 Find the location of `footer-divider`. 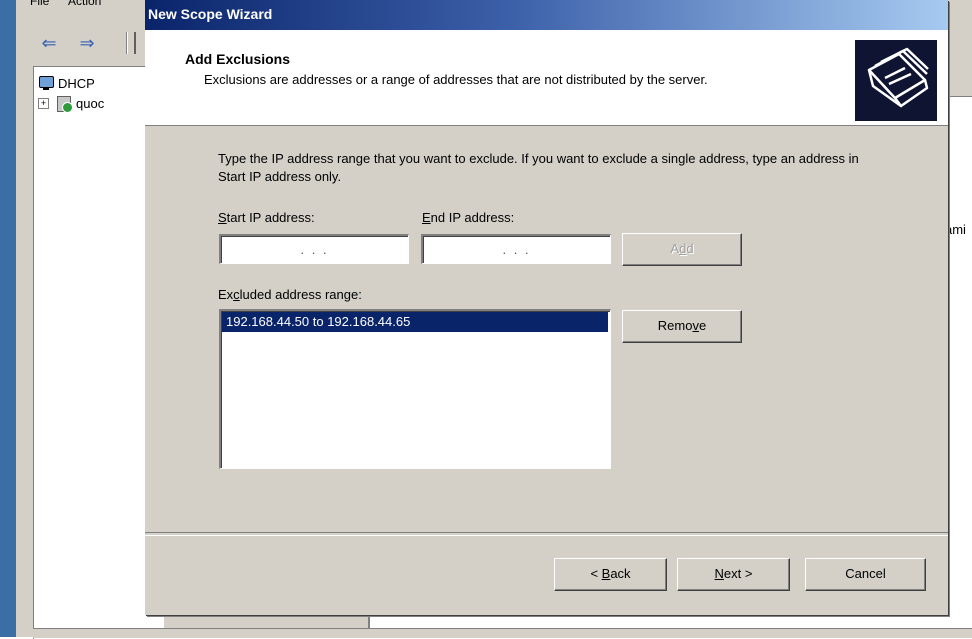

footer-divider is located at coordinates (546, 534).